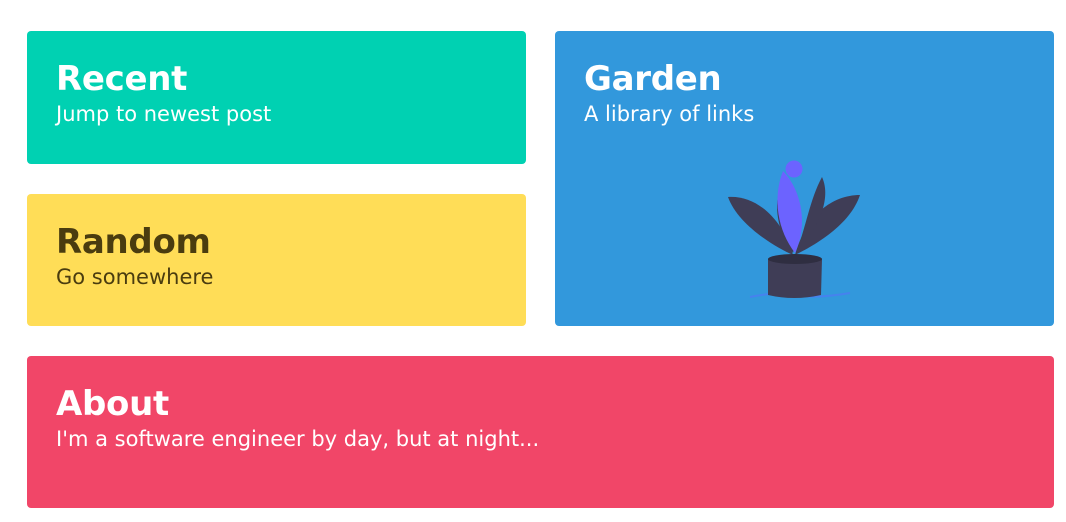 The height and width of the screenshot is (522, 1066). Describe the element at coordinates (135, 277) in the screenshot. I see `random-card-subtitle: Go somewhere` at that location.